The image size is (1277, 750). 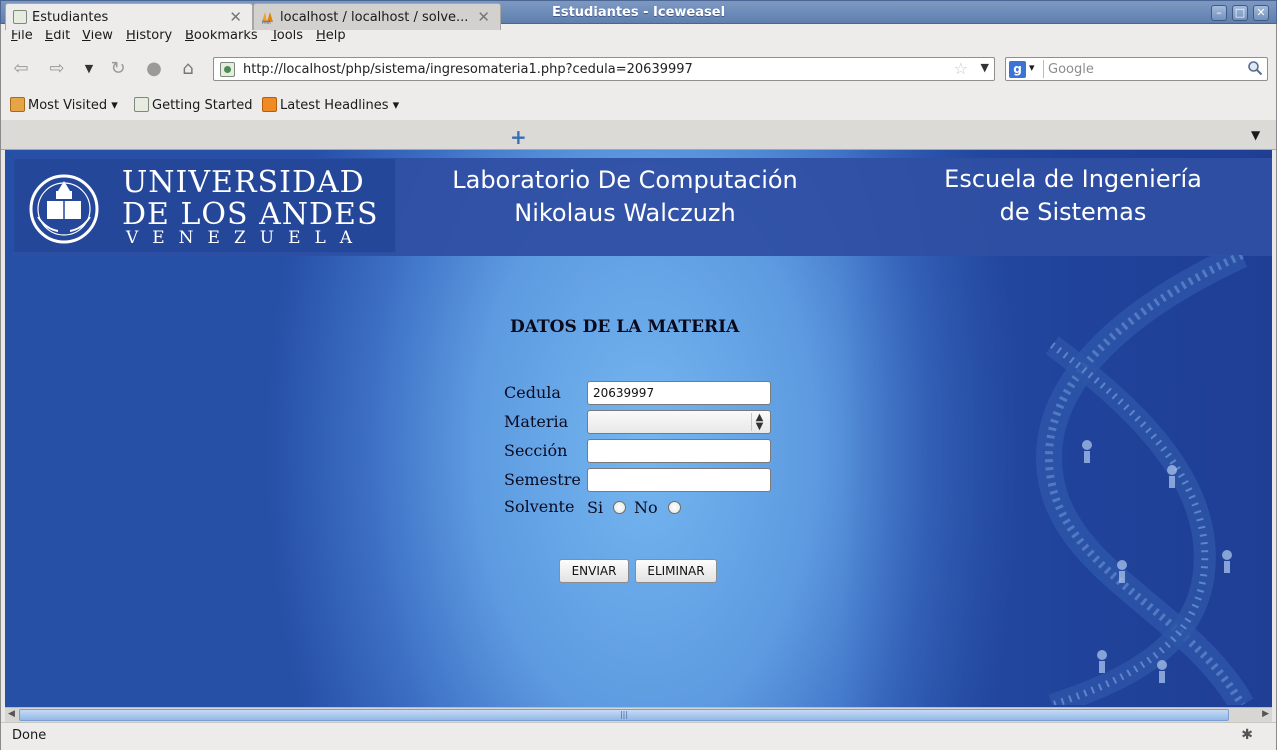 What do you see at coordinates (1219, 13) in the screenshot?
I see `minimize-button: –` at bounding box center [1219, 13].